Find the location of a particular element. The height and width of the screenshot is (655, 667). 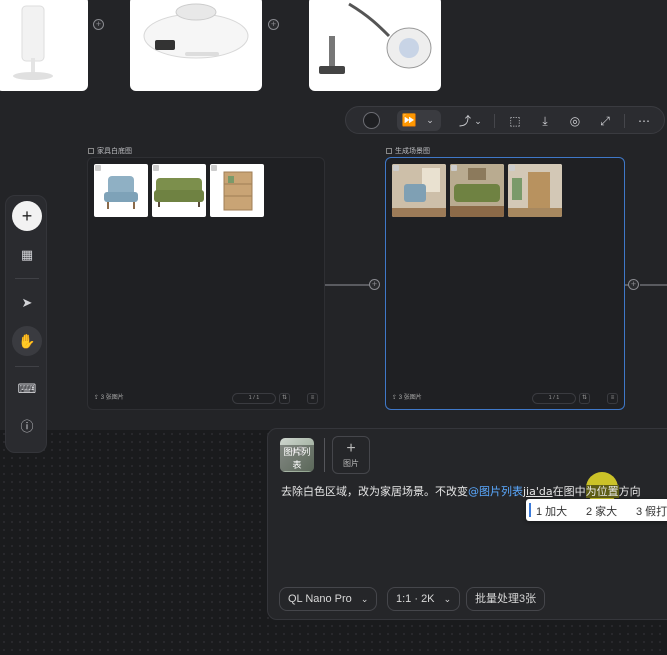

grid-icon: ▦ is located at coordinates (27, 255).